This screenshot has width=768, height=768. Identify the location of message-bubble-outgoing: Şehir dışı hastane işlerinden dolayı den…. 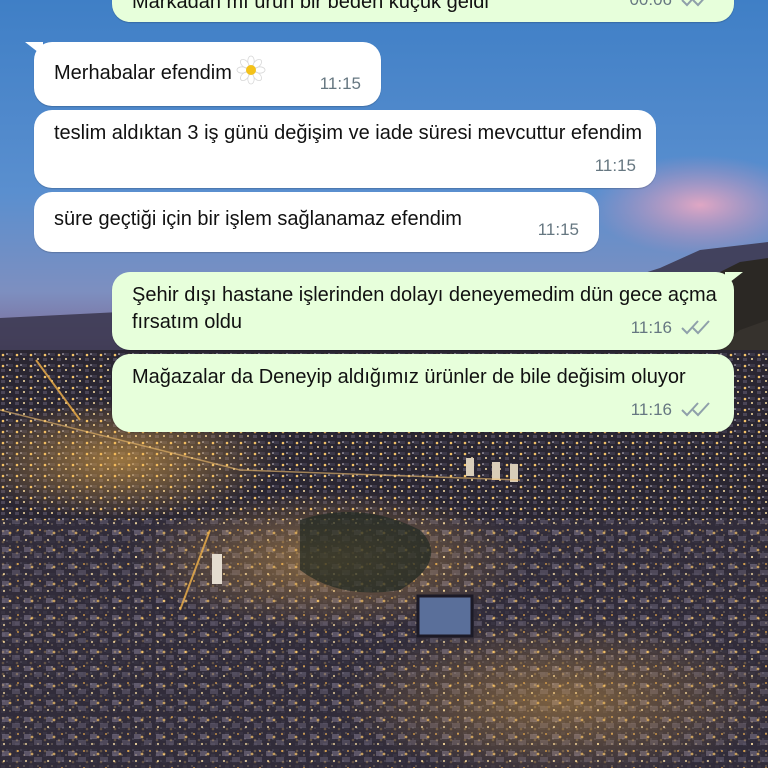
(427, 311).